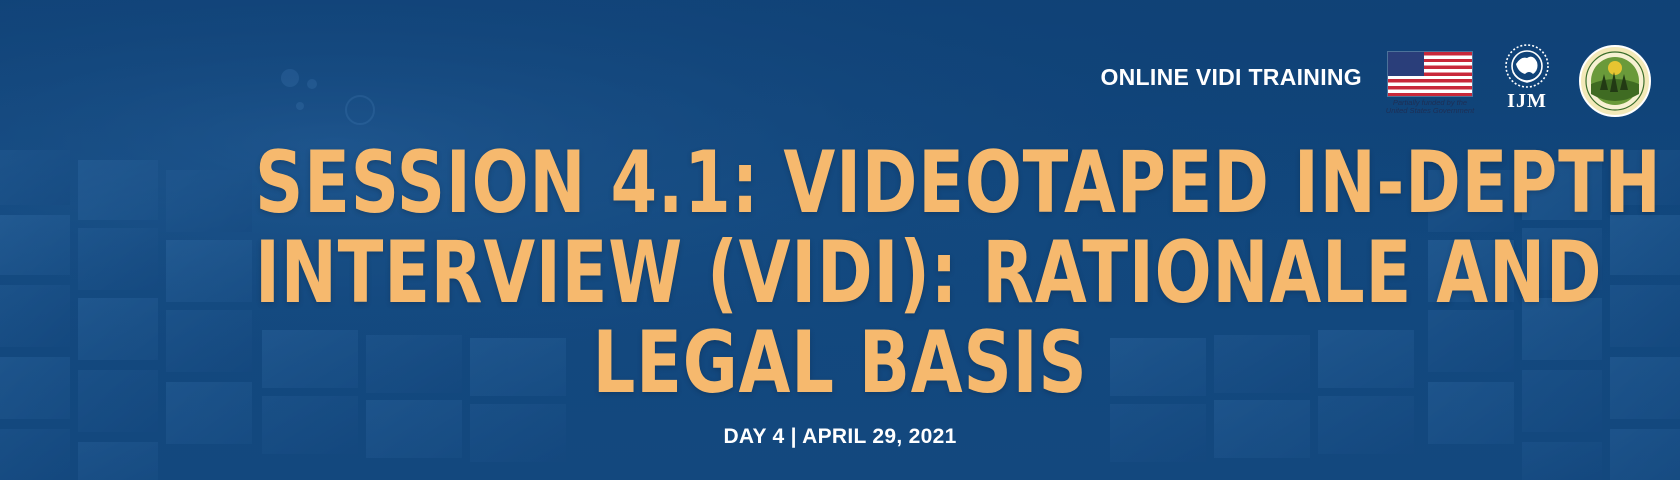  What do you see at coordinates (1527, 66) in the screenshot?
I see `globe-icon` at bounding box center [1527, 66].